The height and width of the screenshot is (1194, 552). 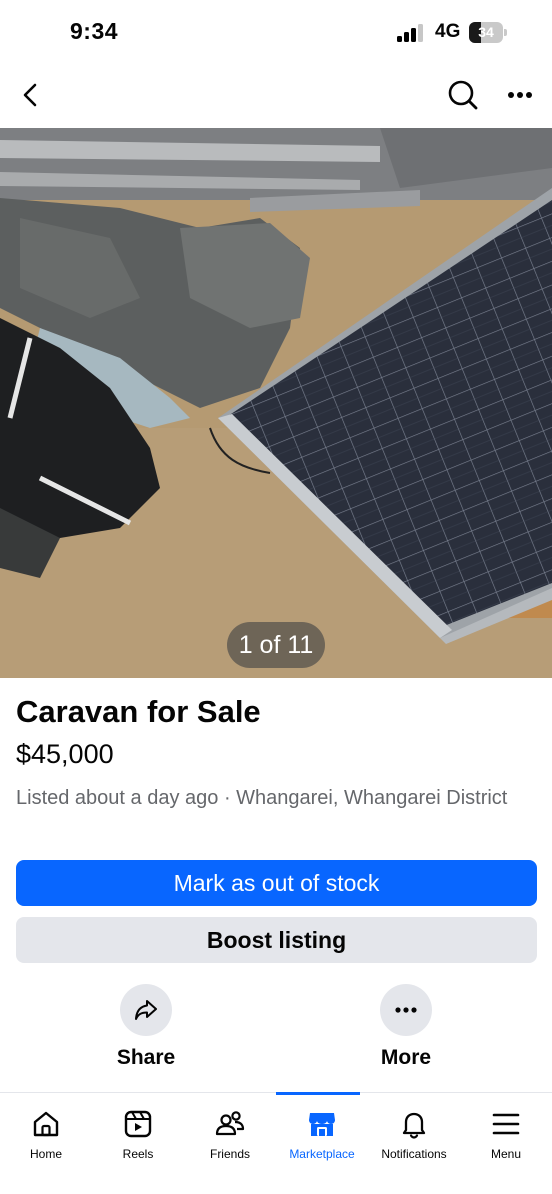 What do you see at coordinates (506, 1154) in the screenshot?
I see `tab-menu-label: Menu` at bounding box center [506, 1154].